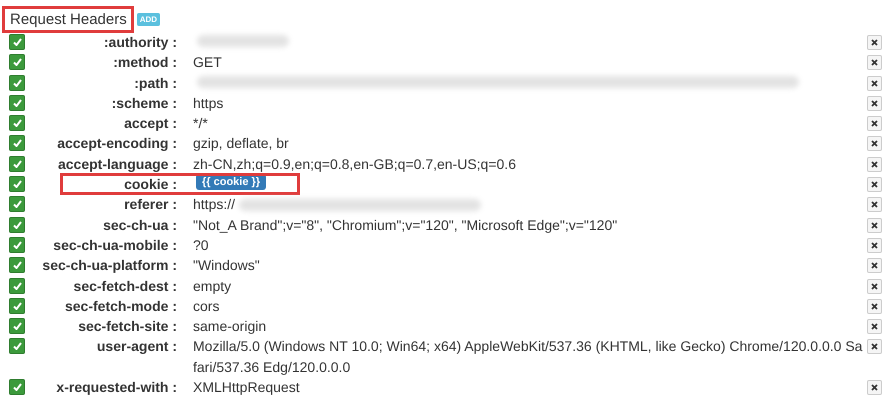 This screenshot has height=417, width=888. Describe the element at coordinates (127, 326) in the screenshot. I see `header-name: sec-fetch-site :` at that location.